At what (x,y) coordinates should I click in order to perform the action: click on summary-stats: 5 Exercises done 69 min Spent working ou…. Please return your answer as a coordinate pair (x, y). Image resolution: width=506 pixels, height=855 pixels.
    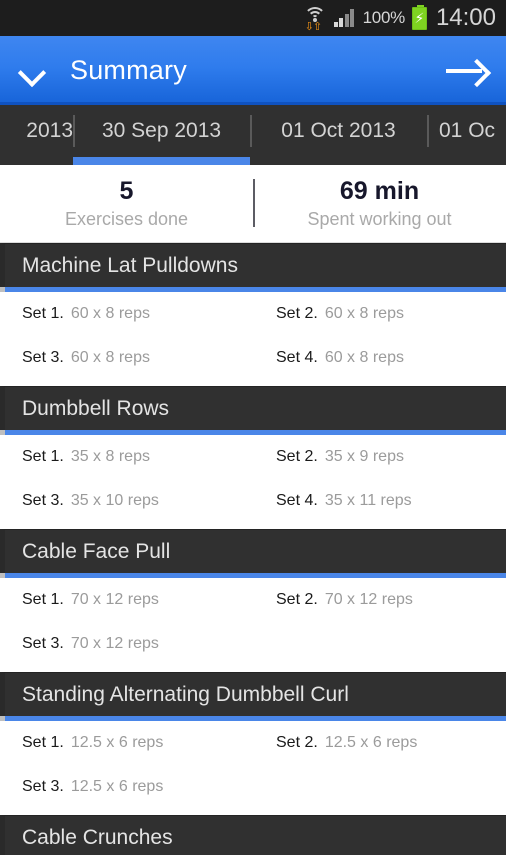
    Looking at the image, I should click on (253, 204).